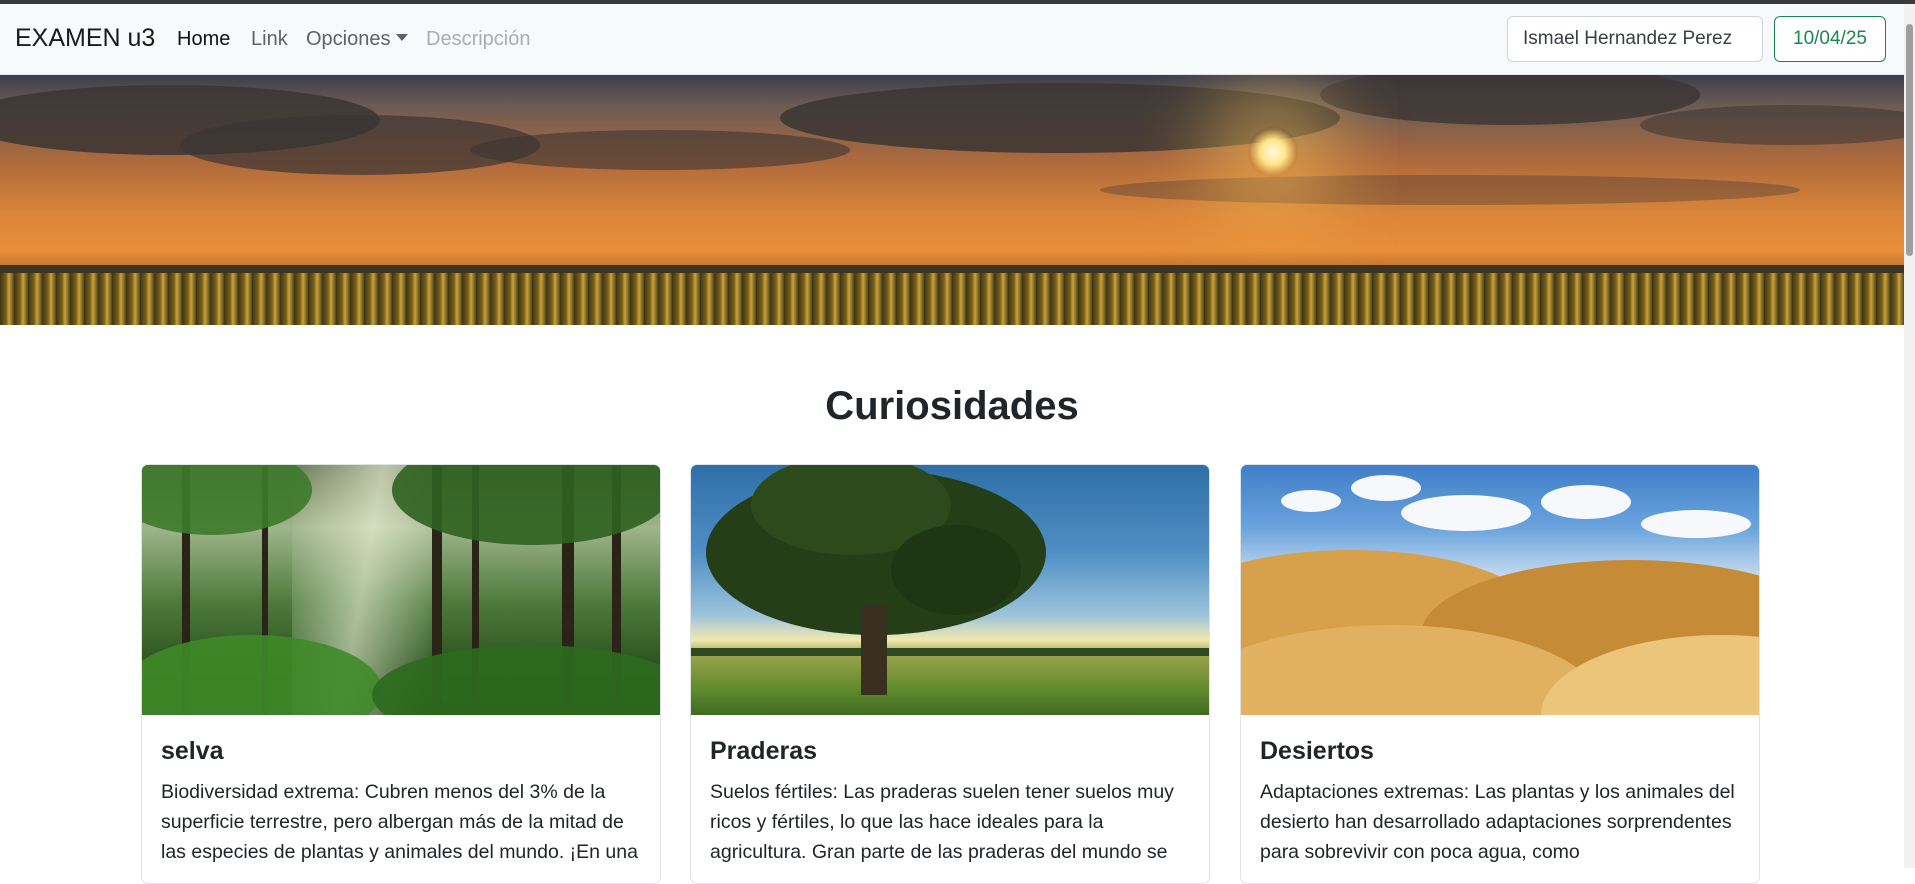 Image resolution: width=1915 pixels, height=884 pixels. Describe the element at coordinates (952, 406) in the screenshot. I see `section-title: Curiosidades` at that location.